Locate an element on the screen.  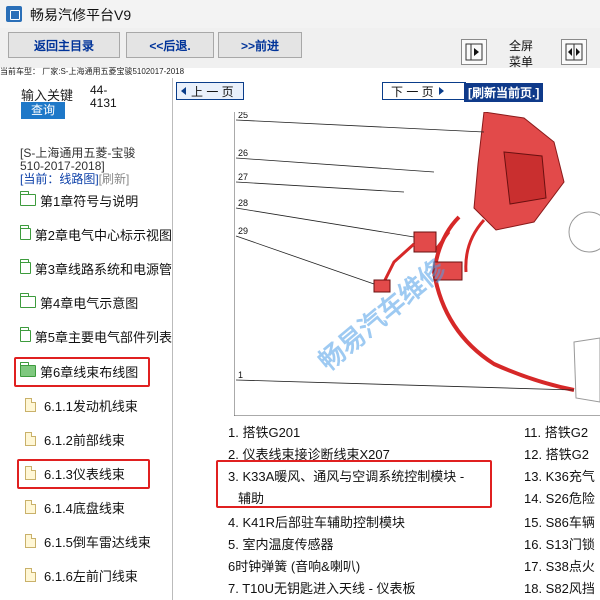
legend-item: 13. K36充气 is located at coordinates (559, 476).